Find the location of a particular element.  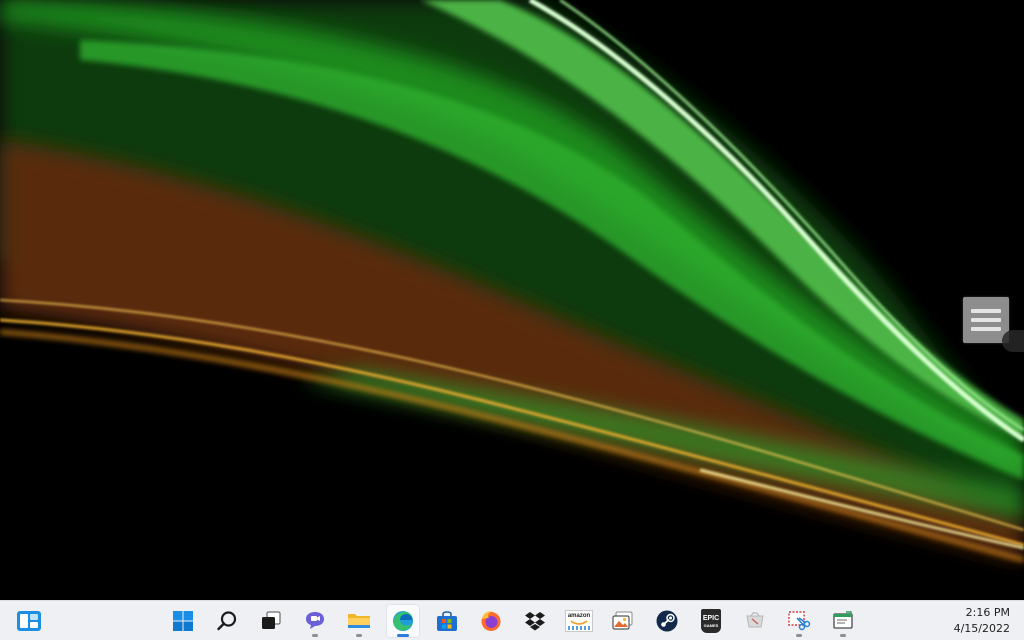

dropbox-icon is located at coordinates (535, 621).